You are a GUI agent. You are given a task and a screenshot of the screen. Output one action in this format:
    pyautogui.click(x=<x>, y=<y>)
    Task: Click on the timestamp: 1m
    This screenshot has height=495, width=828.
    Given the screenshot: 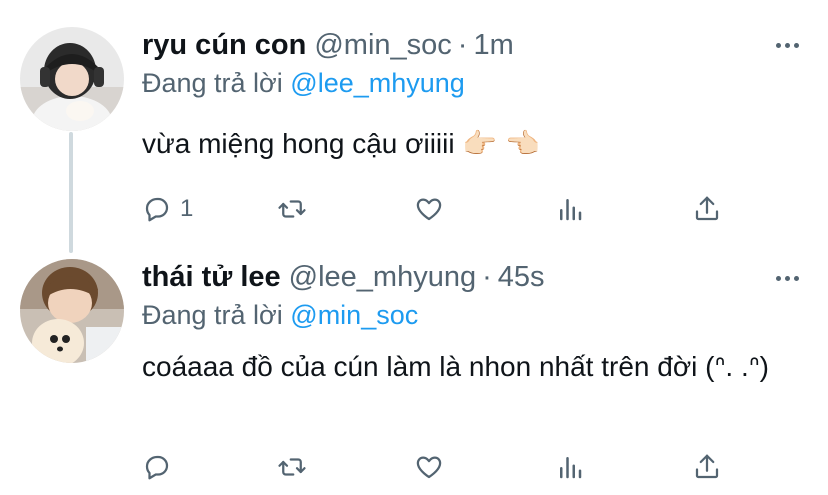 What is the action you would take?
    pyautogui.click(x=493, y=45)
    